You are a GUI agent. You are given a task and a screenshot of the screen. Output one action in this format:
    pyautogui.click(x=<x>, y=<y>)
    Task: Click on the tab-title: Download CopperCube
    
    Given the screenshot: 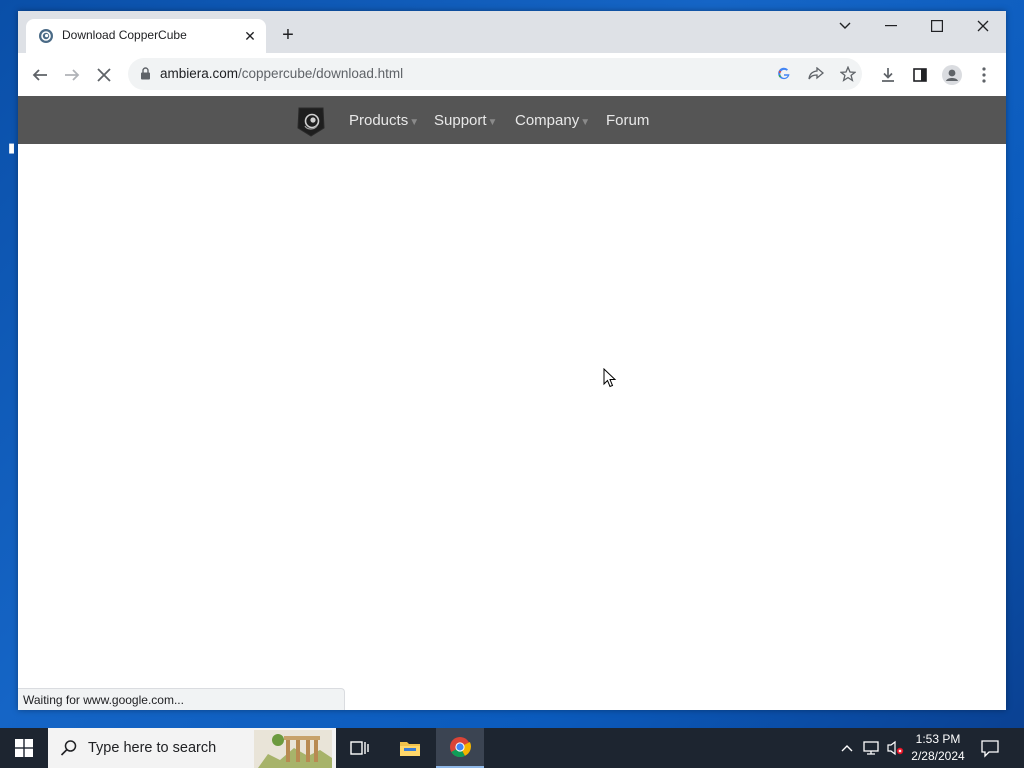 What is the action you would take?
    pyautogui.click(x=124, y=35)
    